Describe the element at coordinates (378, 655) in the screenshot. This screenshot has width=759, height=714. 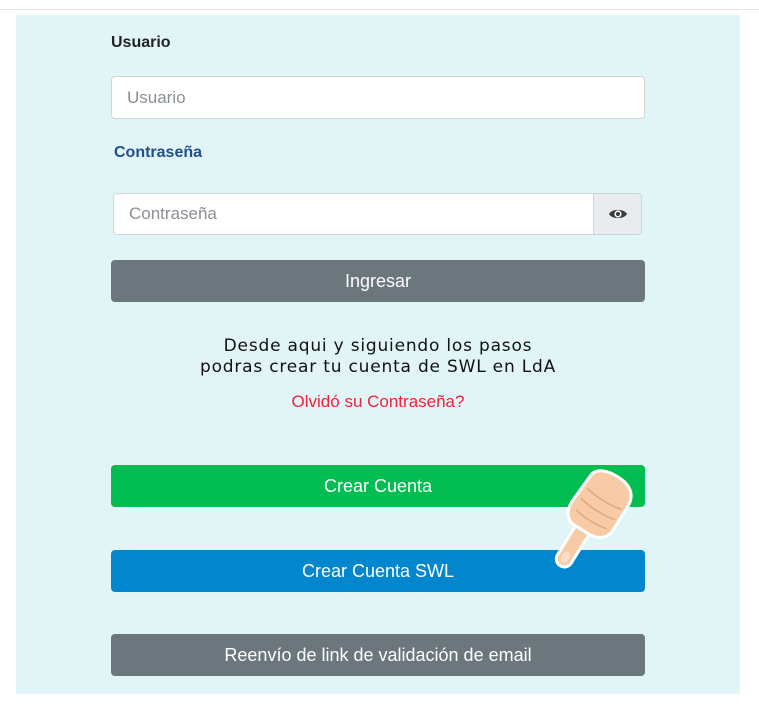
I see `resend-validation-email-button: Reenvío de link de validación de email` at that location.